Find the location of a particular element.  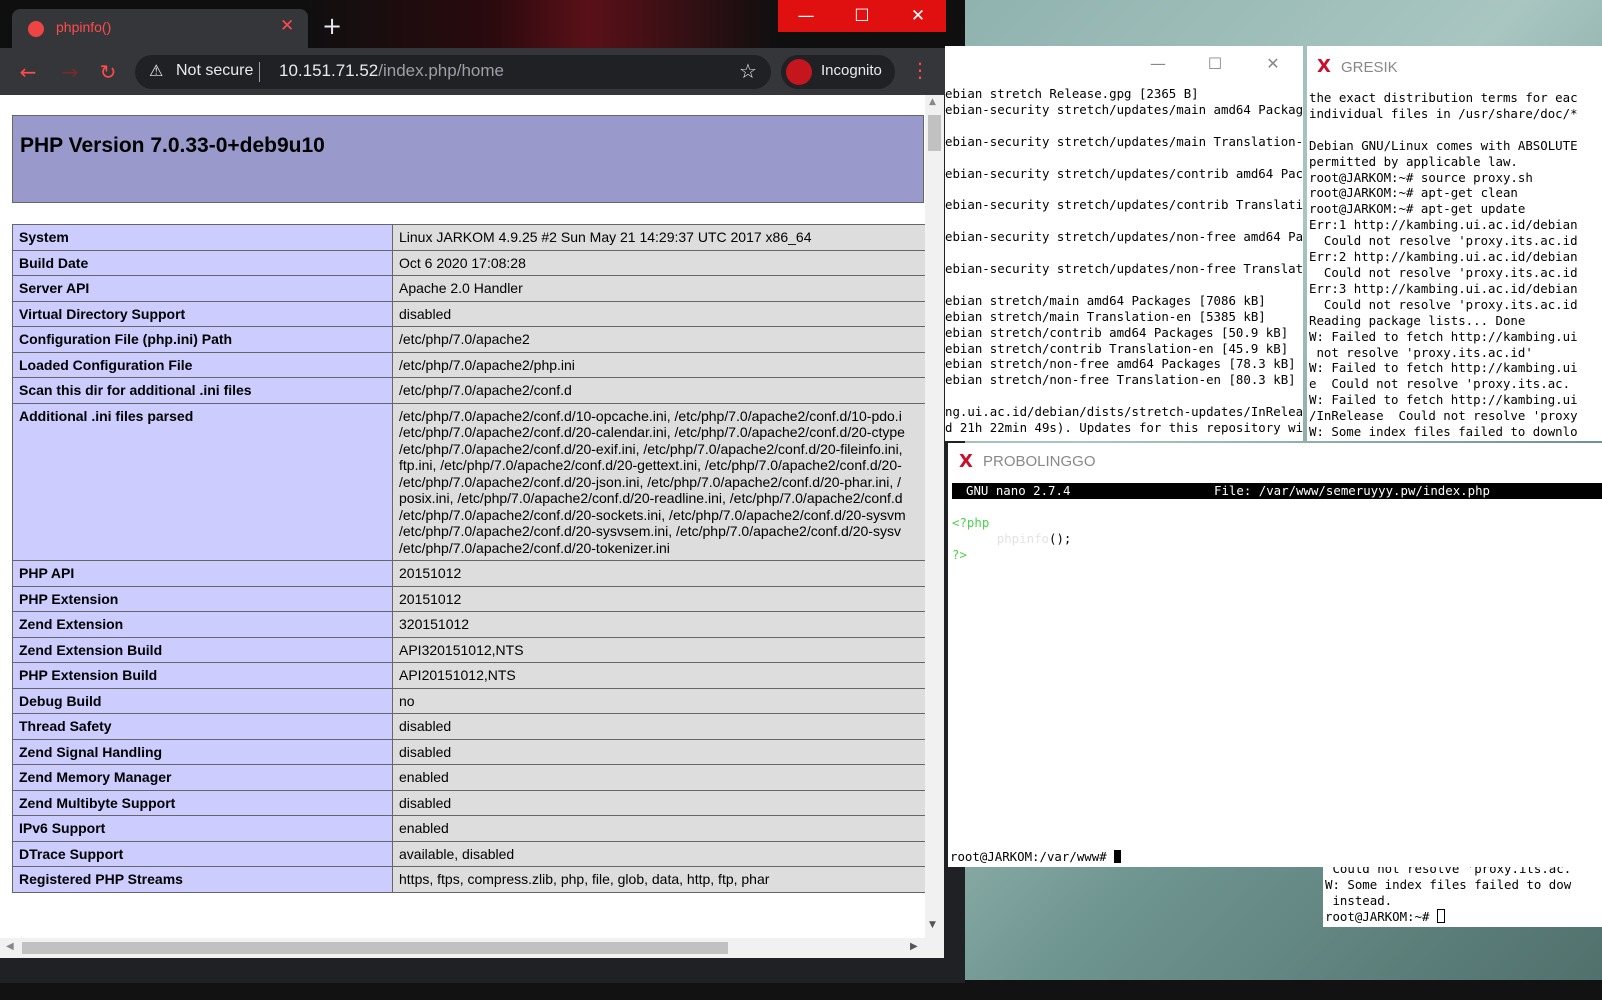

incognito-badge: Incognito is located at coordinates (838, 72).